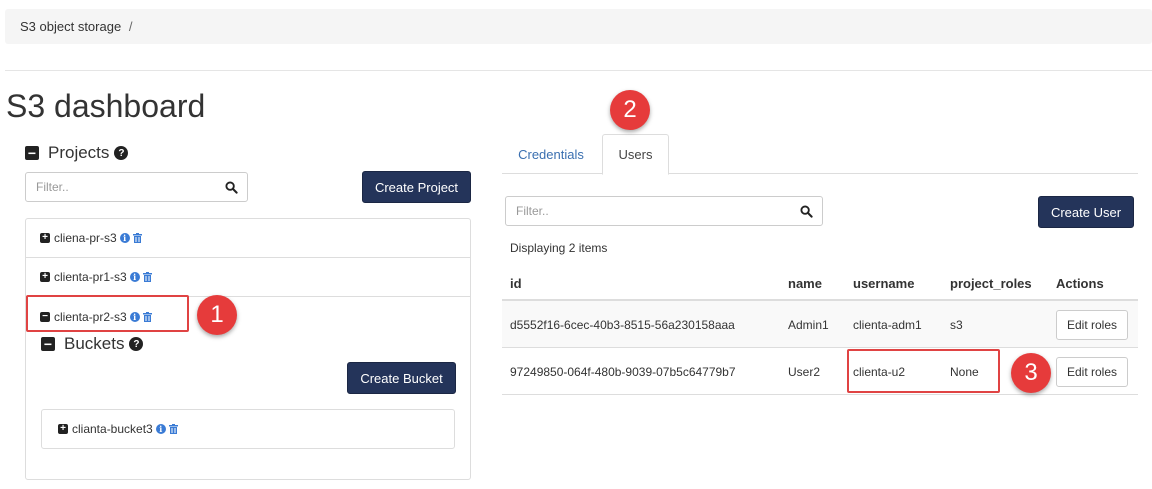  What do you see at coordinates (112, 429) in the screenshot?
I see `bucket-name: clianta-bucket3` at bounding box center [112, 429].